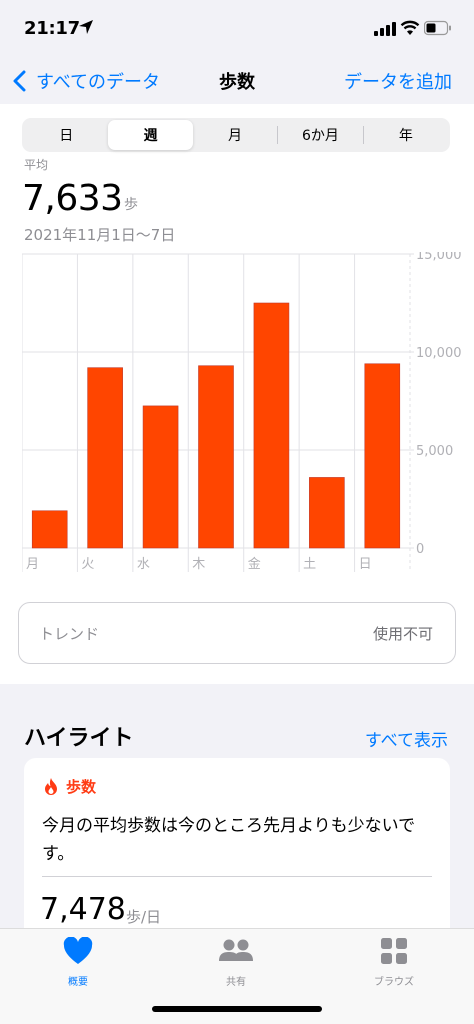 This screenshot has height=1024, width=474. Describe the element at coordinates (143, 564) in the screenshot. I see `x-tick-label: 水` at that location.